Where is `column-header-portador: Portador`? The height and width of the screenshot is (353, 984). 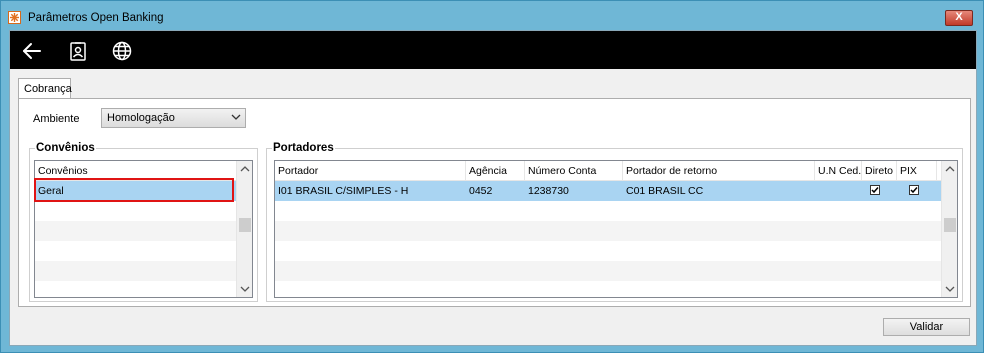
column-header-portador: Portador is located at coordinates (370, 170).